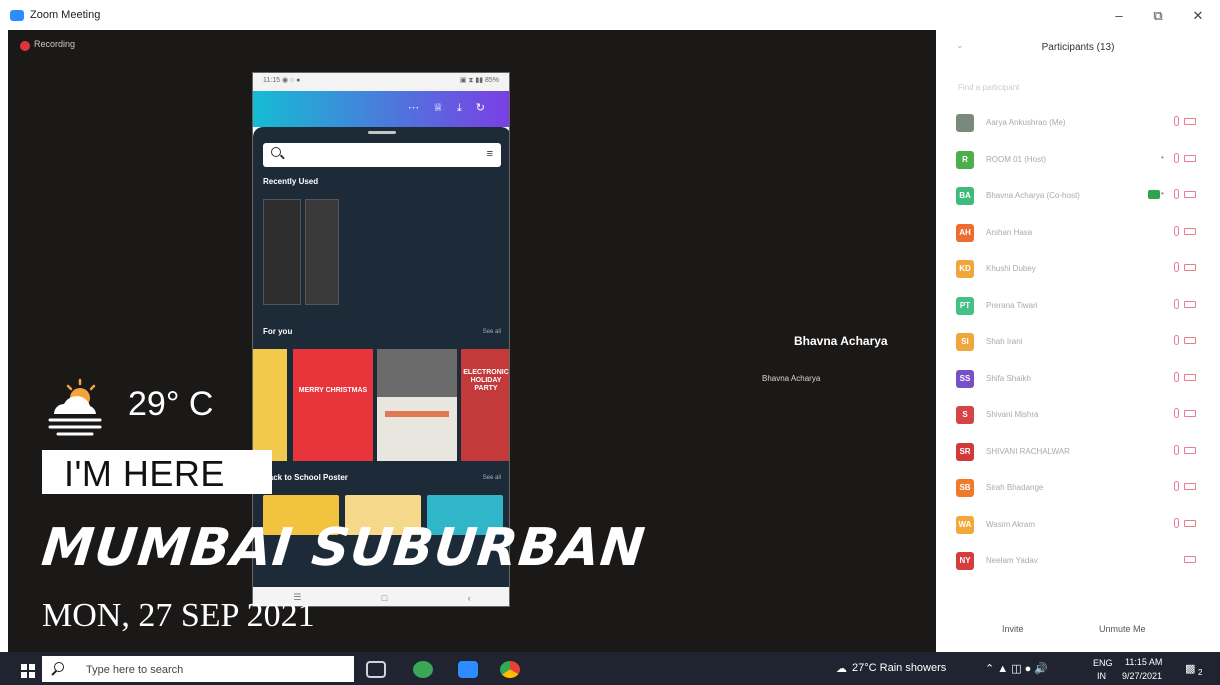 The width and height of the screenshot is (1220, 685). I want to click on participant-row: NY Neelam Yadav, so click(1078, 562).